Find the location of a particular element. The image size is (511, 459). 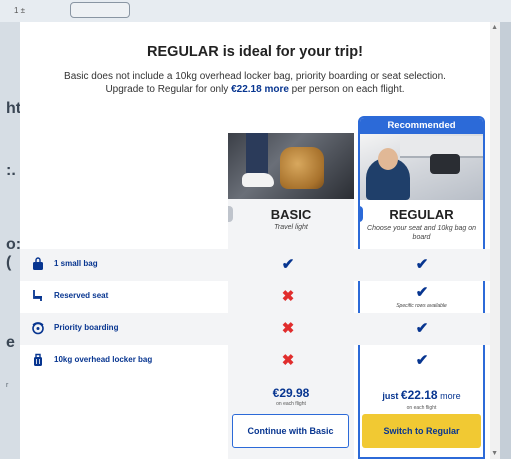

regular-price-block: just €22.18 more on each flight is located at coordinates (421, 398).